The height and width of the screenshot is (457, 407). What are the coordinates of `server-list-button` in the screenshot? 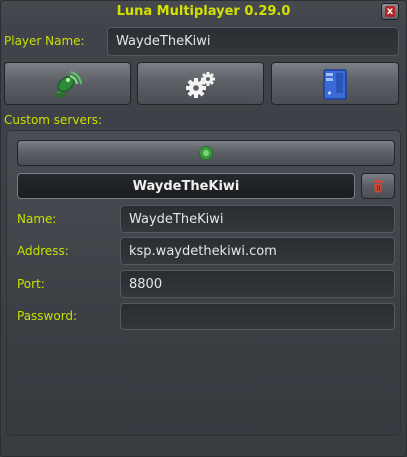 It's located at (335, 83).